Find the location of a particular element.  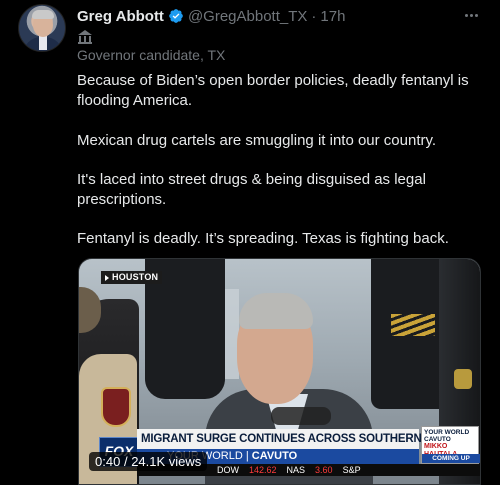

author-handle: @GregAbbott_TX is located at coordinates (247, 16).